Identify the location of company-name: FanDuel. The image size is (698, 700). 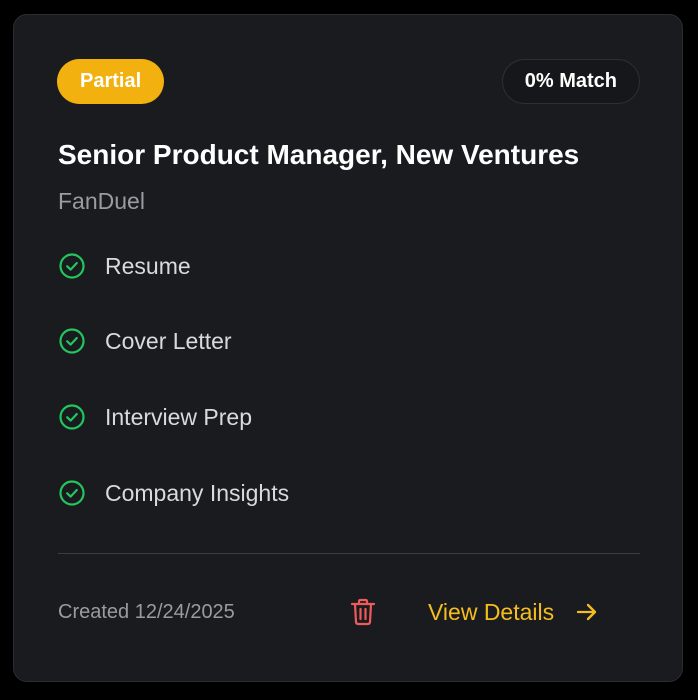
(101, 201).